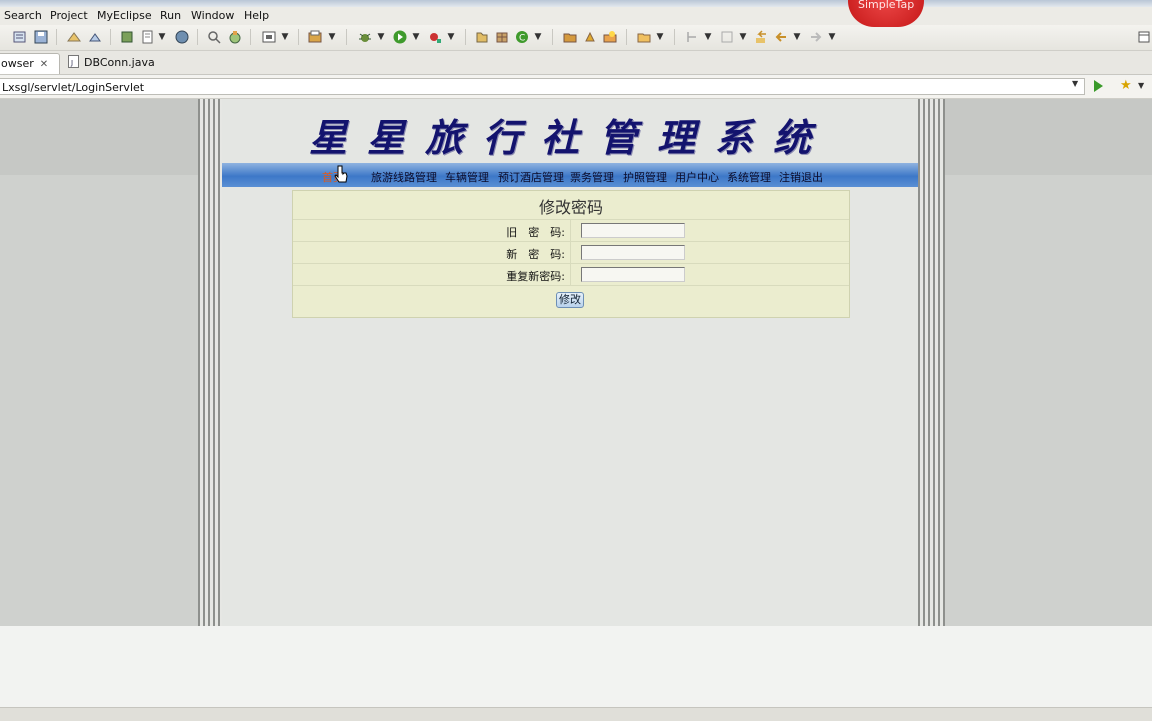  What do you see at coordinates (660, 37) in the screenshot?
I see `annotation-dropdown: ▼` at bounding box center [660, 37].